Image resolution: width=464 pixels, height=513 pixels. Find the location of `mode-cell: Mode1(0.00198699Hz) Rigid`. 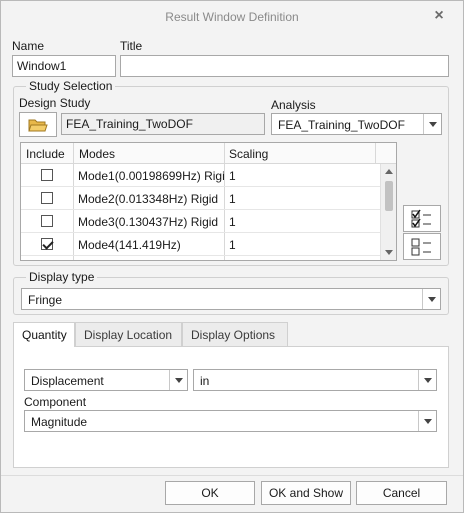

mode-cell: Mode1(0.00198699Hz) Rigid is located at coordinates (151, 176).